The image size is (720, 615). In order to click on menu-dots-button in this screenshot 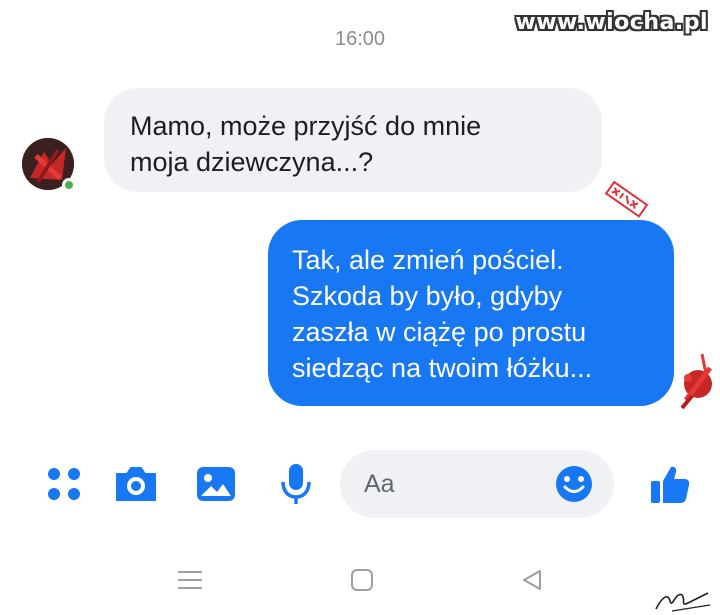, I will do `click(64, 484)`.